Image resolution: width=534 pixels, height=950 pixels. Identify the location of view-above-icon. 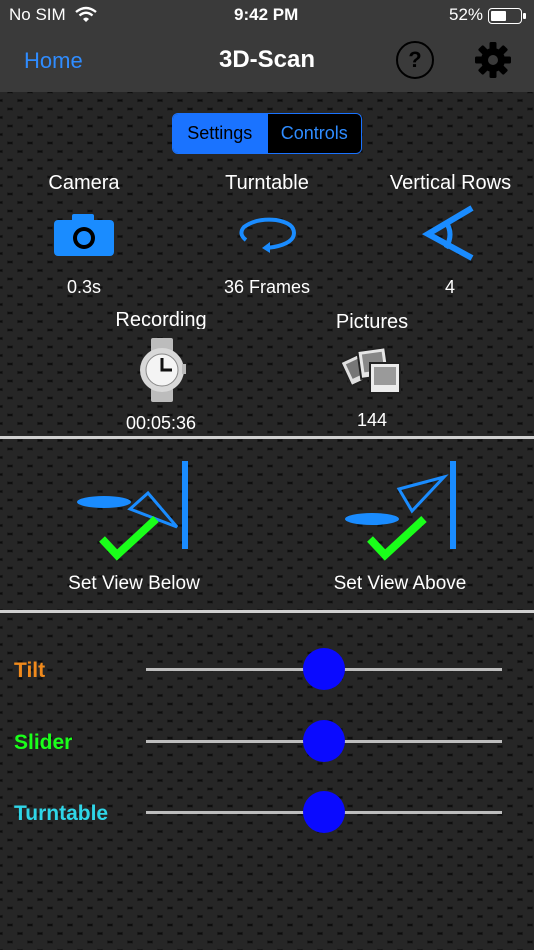
(400, 511).